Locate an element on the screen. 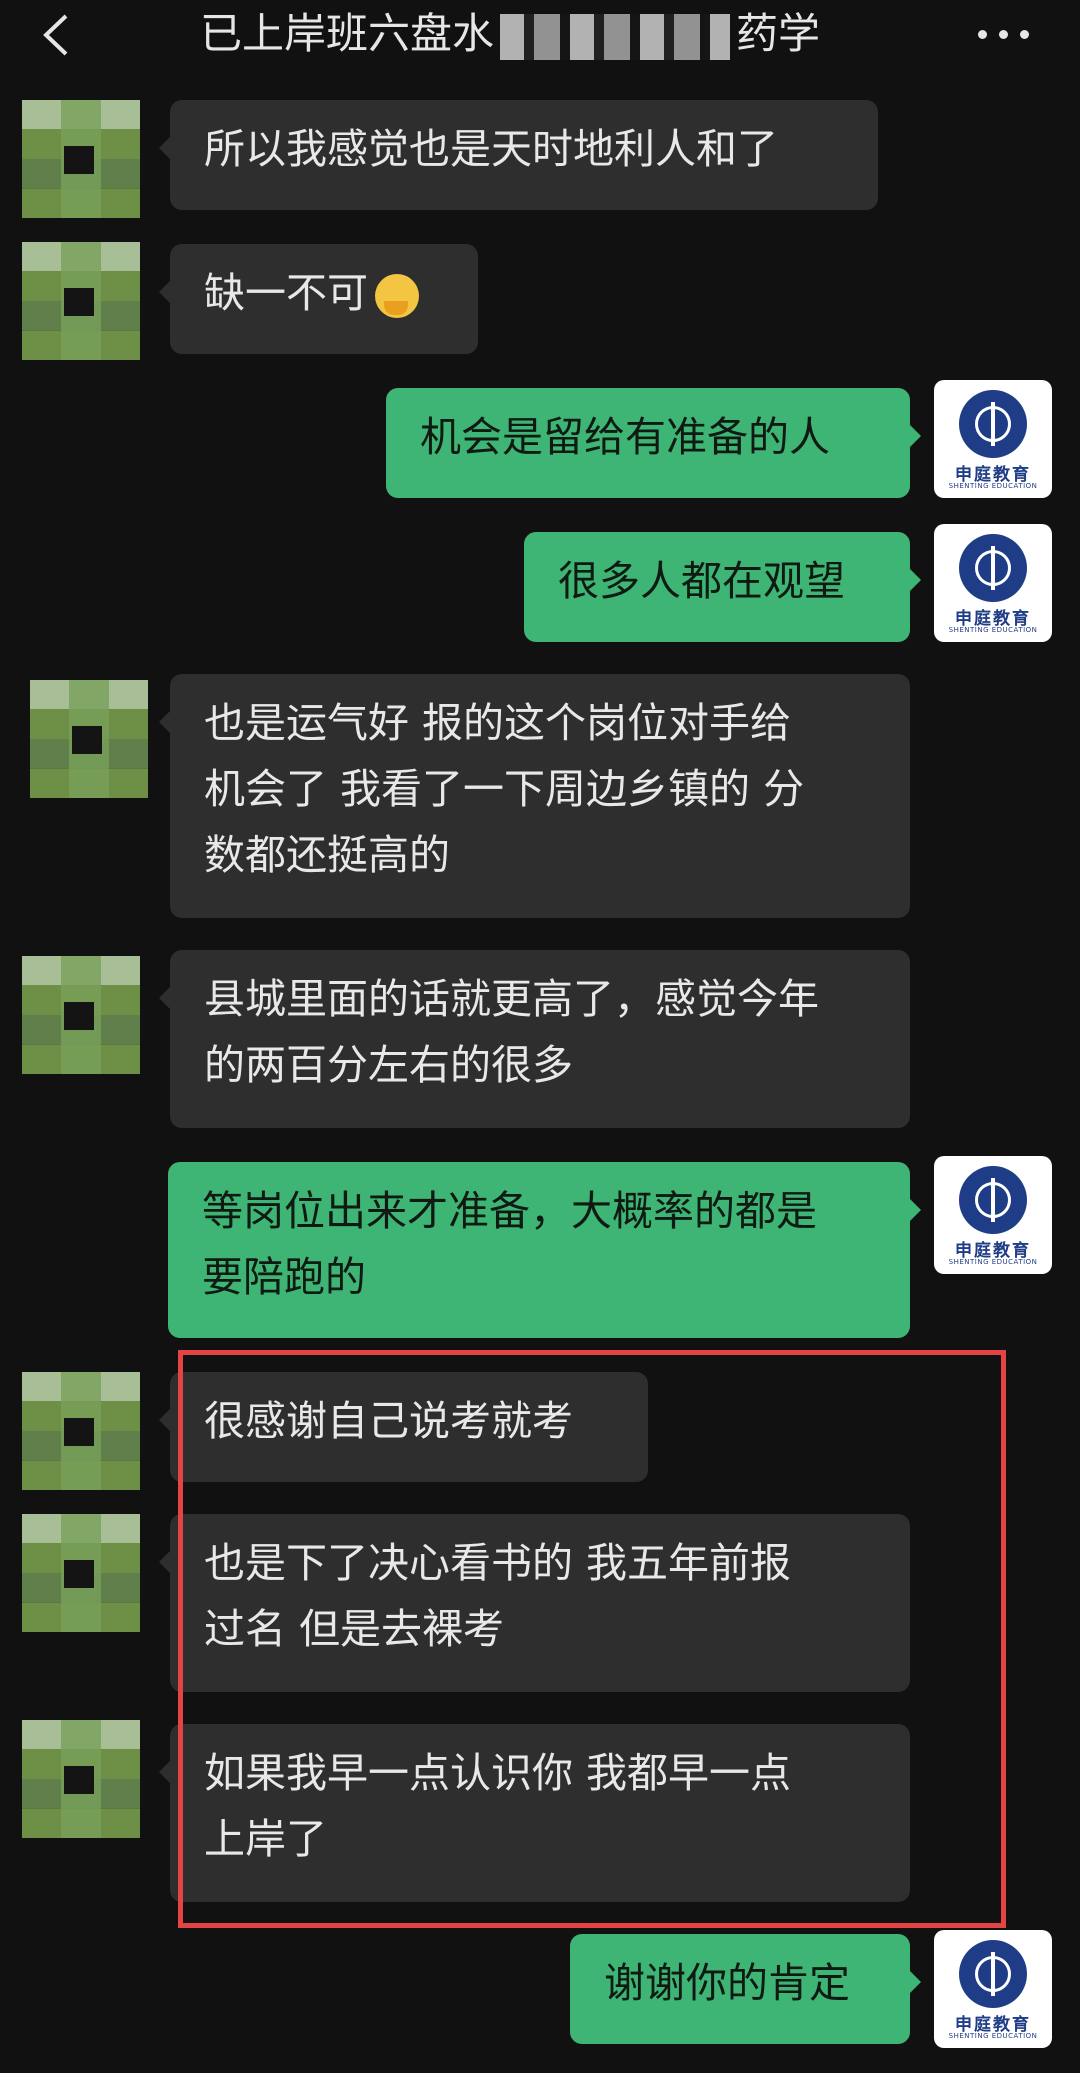  chat-header: 已上岸班六盘水 药学 is located at coordinates (540, 35).